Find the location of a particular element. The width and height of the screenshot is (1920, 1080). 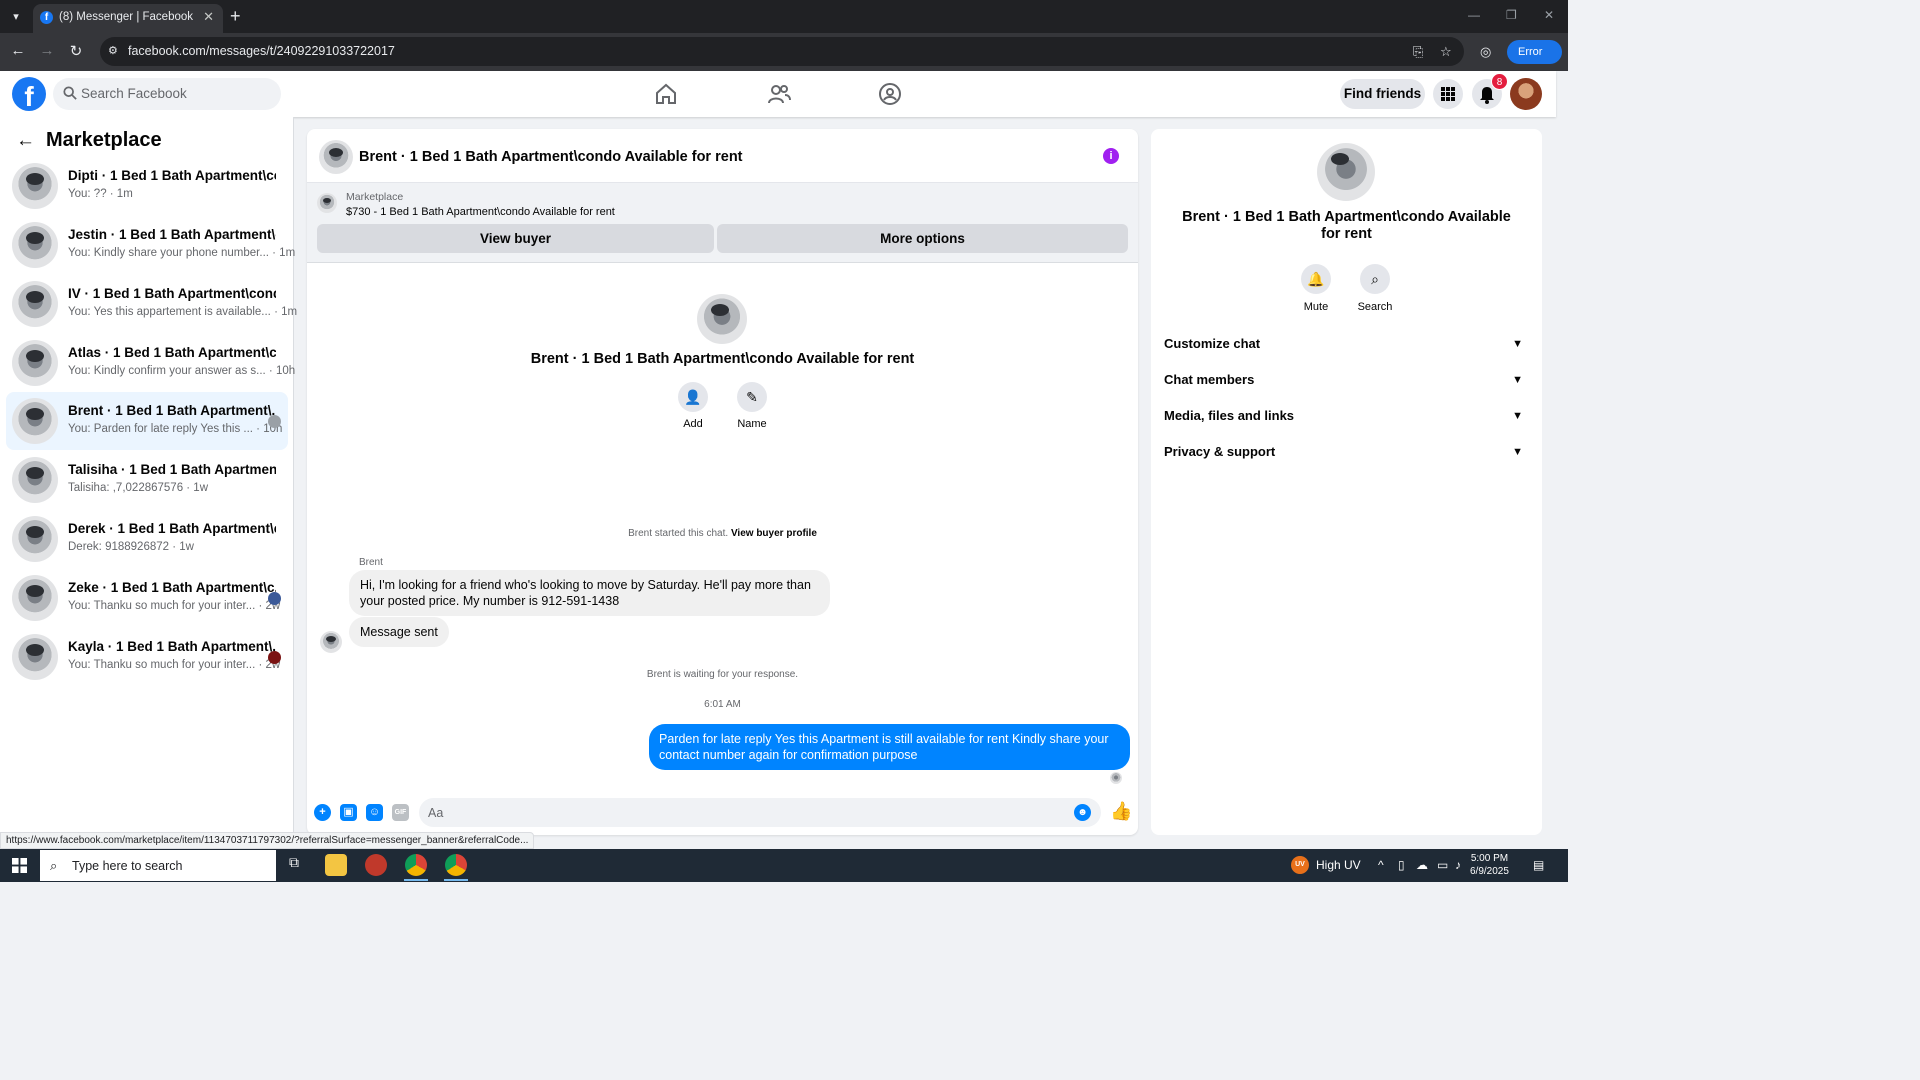

windows-start-icon is located at coordinates (19, 865).